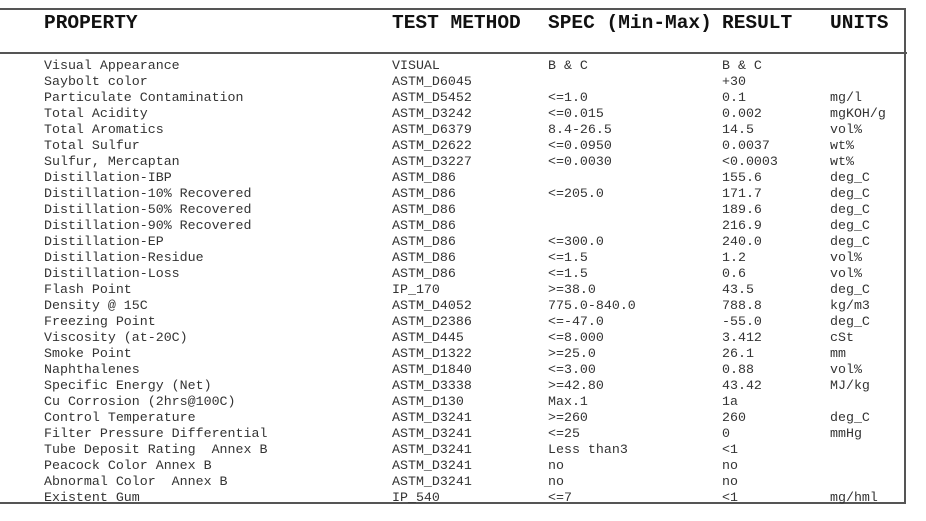 Image resolution: width=926 pixels, height=521 pixels. Describe the element at coordinates (580, 161) in the screenshot. I see `cell-spec: <=0.0030` at that location.